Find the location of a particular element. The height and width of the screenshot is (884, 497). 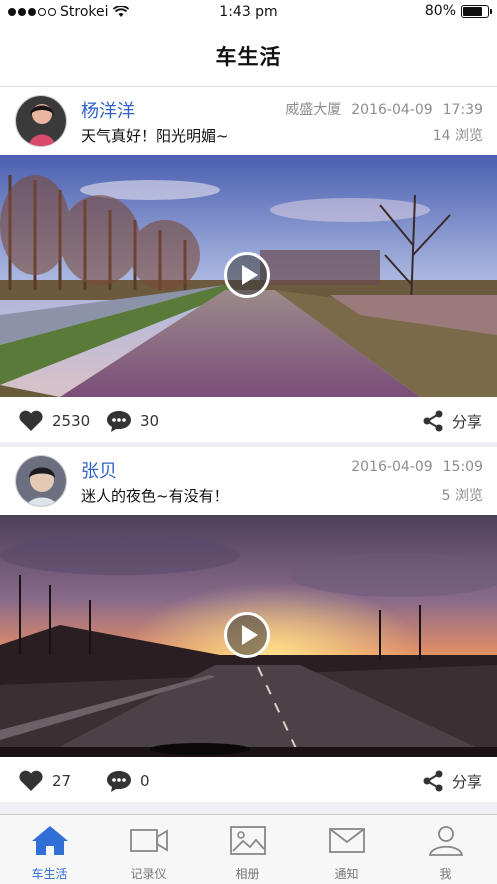

photo-album-icon is located at coordinates (248, 840).